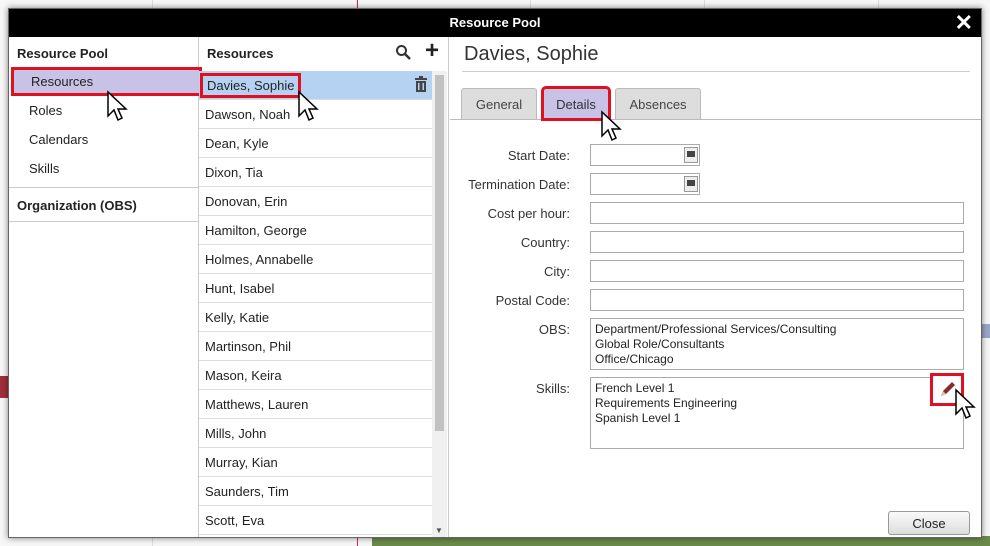 The image size is (990, 546). I want to click on resource-name: Scott, Eva, so click(235, 520).